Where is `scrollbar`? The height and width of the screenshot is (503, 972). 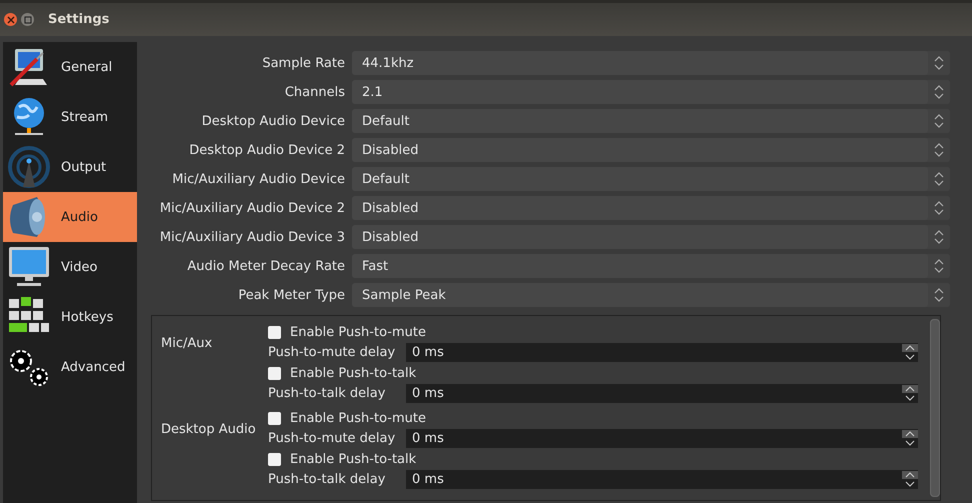
scrollbar is located at coordinates (935, 408).